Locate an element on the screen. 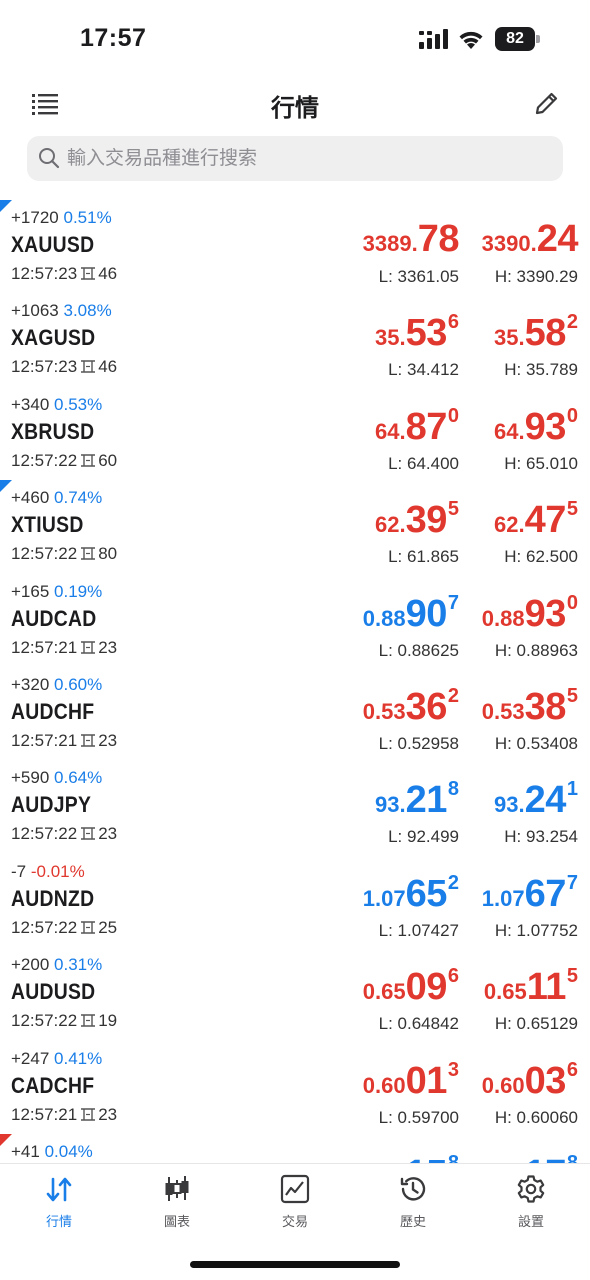 The image size is (590, 1280). bid-price: 62.395 is located at coordinates (417, 521).